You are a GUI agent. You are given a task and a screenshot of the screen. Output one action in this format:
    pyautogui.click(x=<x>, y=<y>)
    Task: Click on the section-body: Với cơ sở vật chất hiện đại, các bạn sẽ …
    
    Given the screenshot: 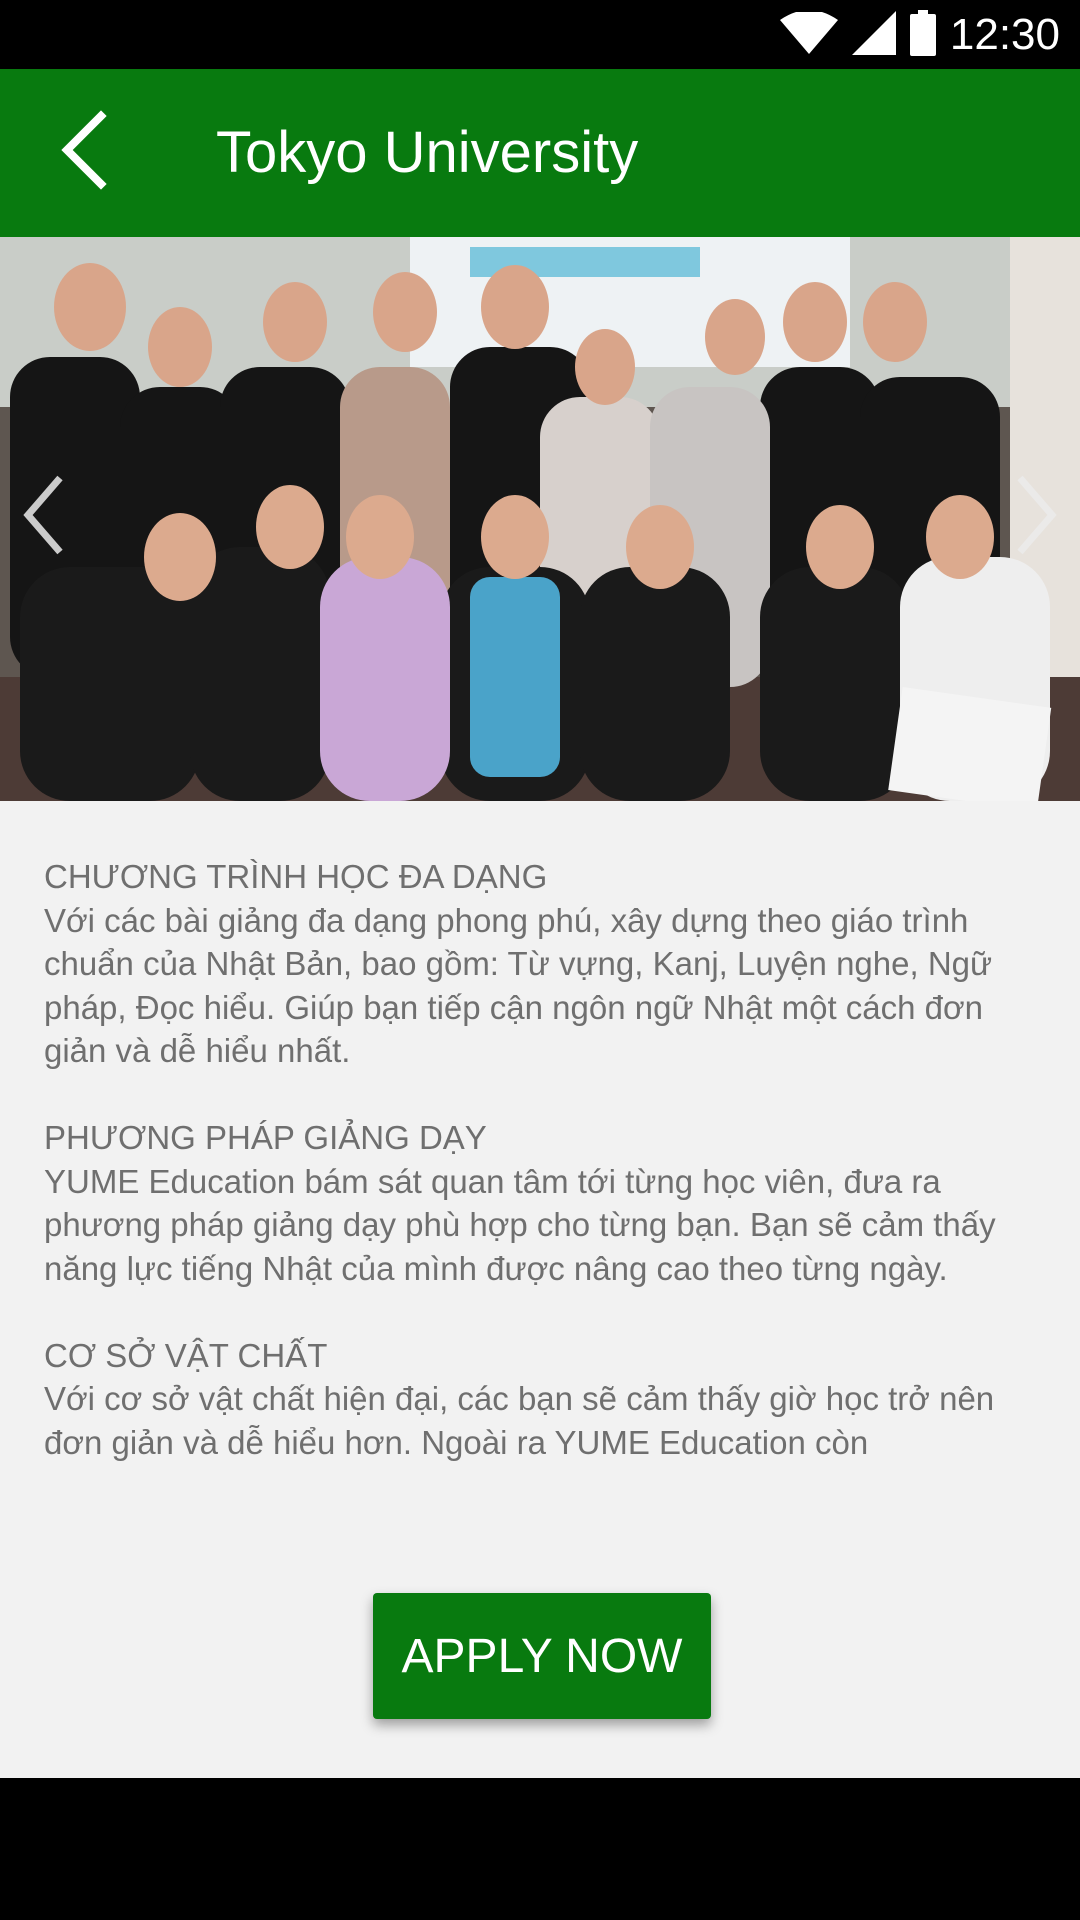 What is the action you would take?
    pyautogui.click(x=519, y=1420)
    